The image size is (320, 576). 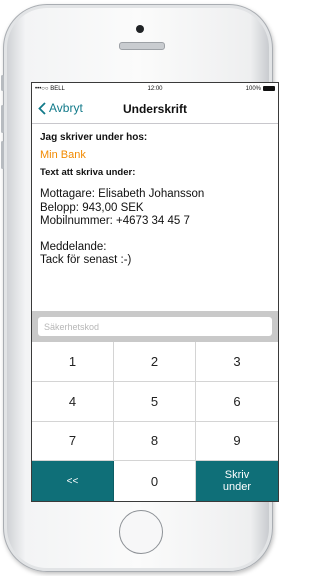 I want to click on bank-name: Min Bank, so click(x=63, y=155).